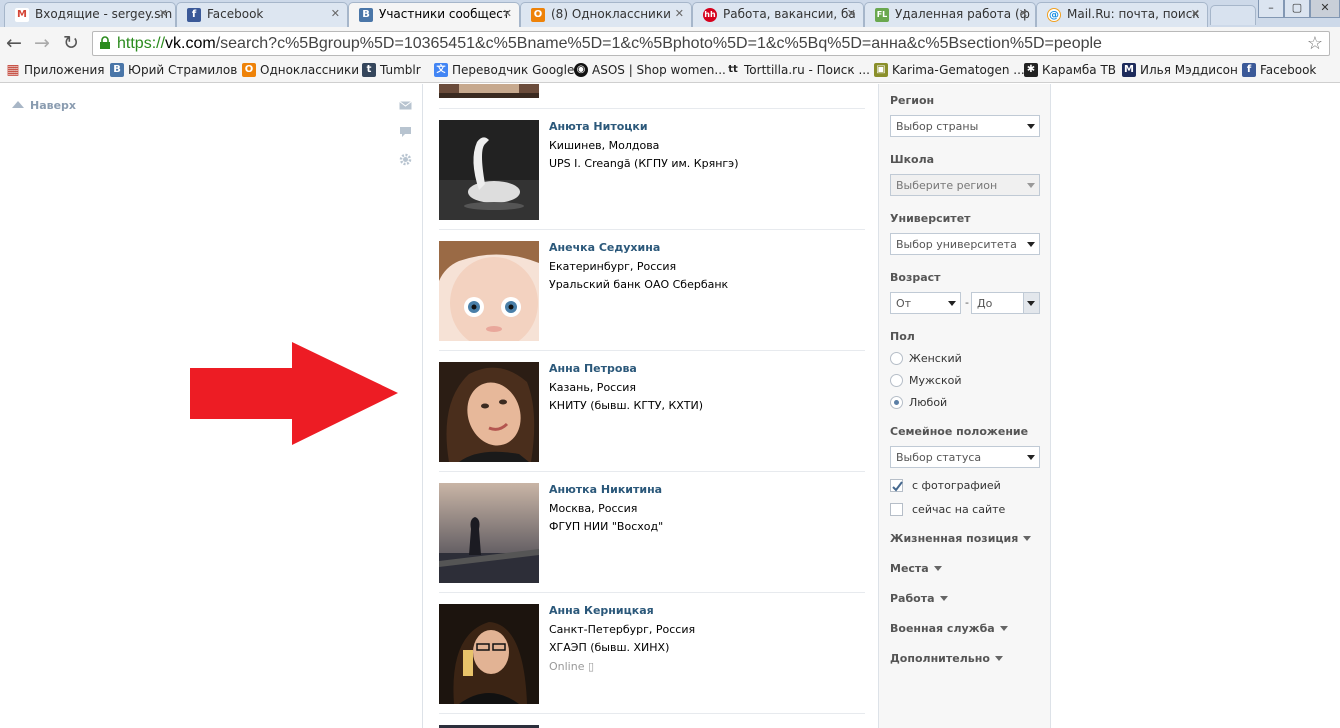  I want to click on woman-drinking-photo, so click(489, 654).